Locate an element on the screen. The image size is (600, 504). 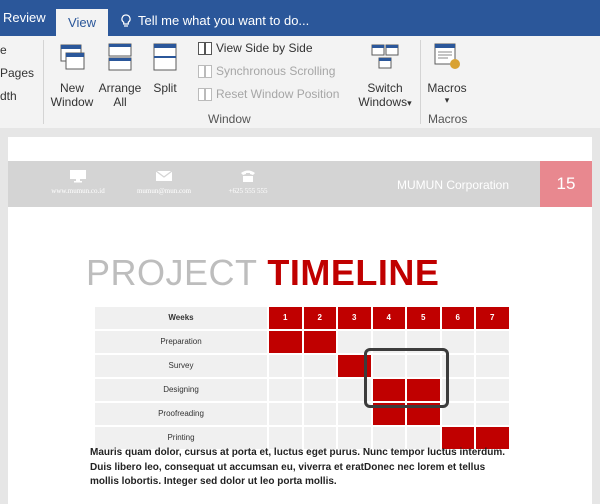
week-number: 6 is located at coordinates (457, 317).